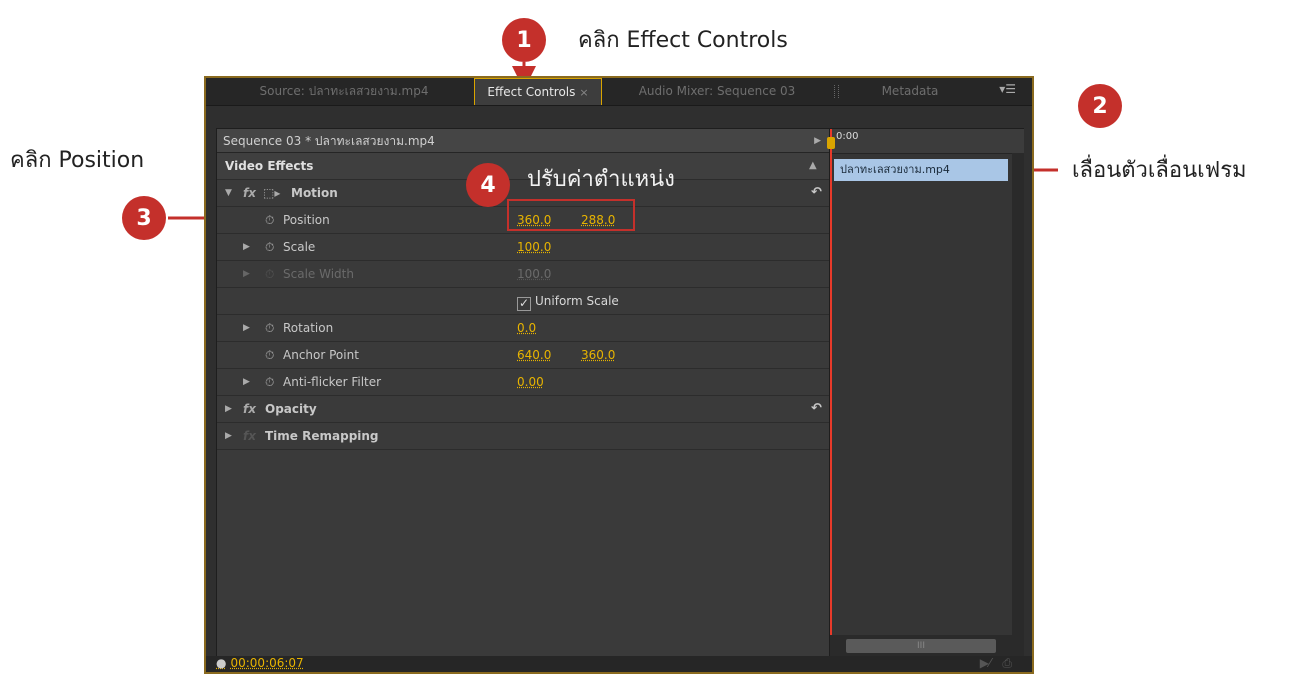 The width and height of the screenshot is (1298, 675). What do you see at coordinates (817, 141) in the screenshot?
I see `expand-timeline-icon: ▶` at bounding box center [817, 141].